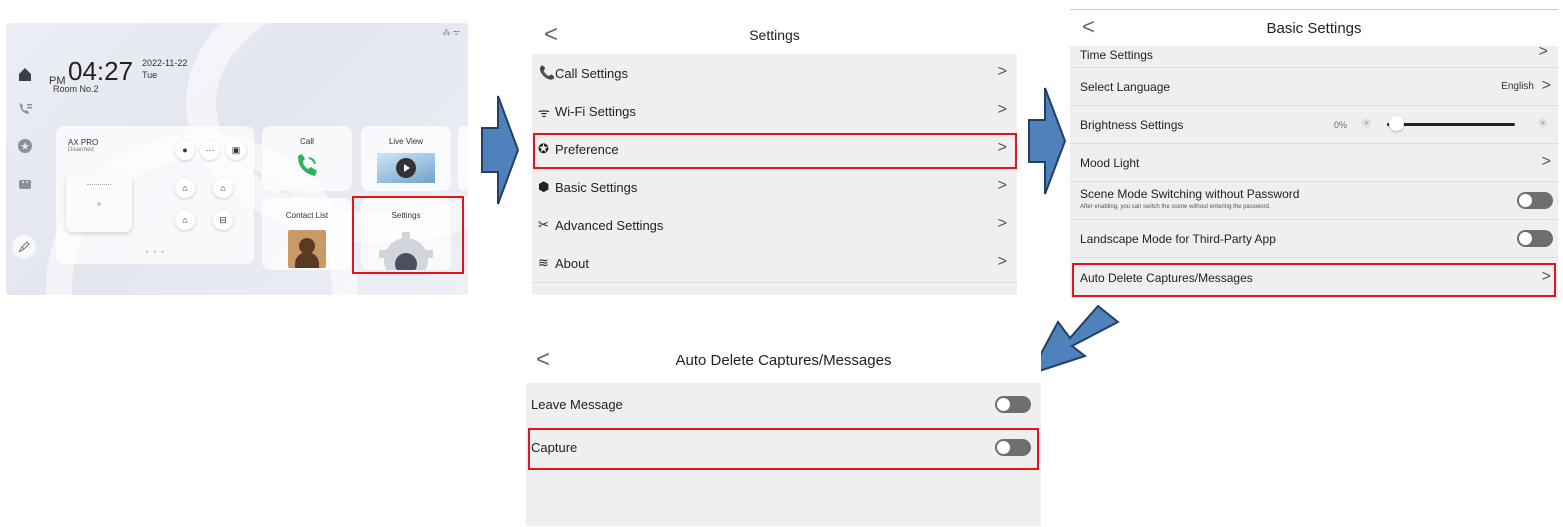 This screenshot has width=1563, height=527. Describe the element at coordinates (24, 247) in the screenshot. I see `broom-icon` at that location.